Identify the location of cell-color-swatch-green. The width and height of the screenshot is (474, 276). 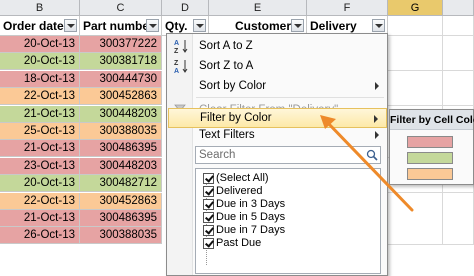
(430, 158).